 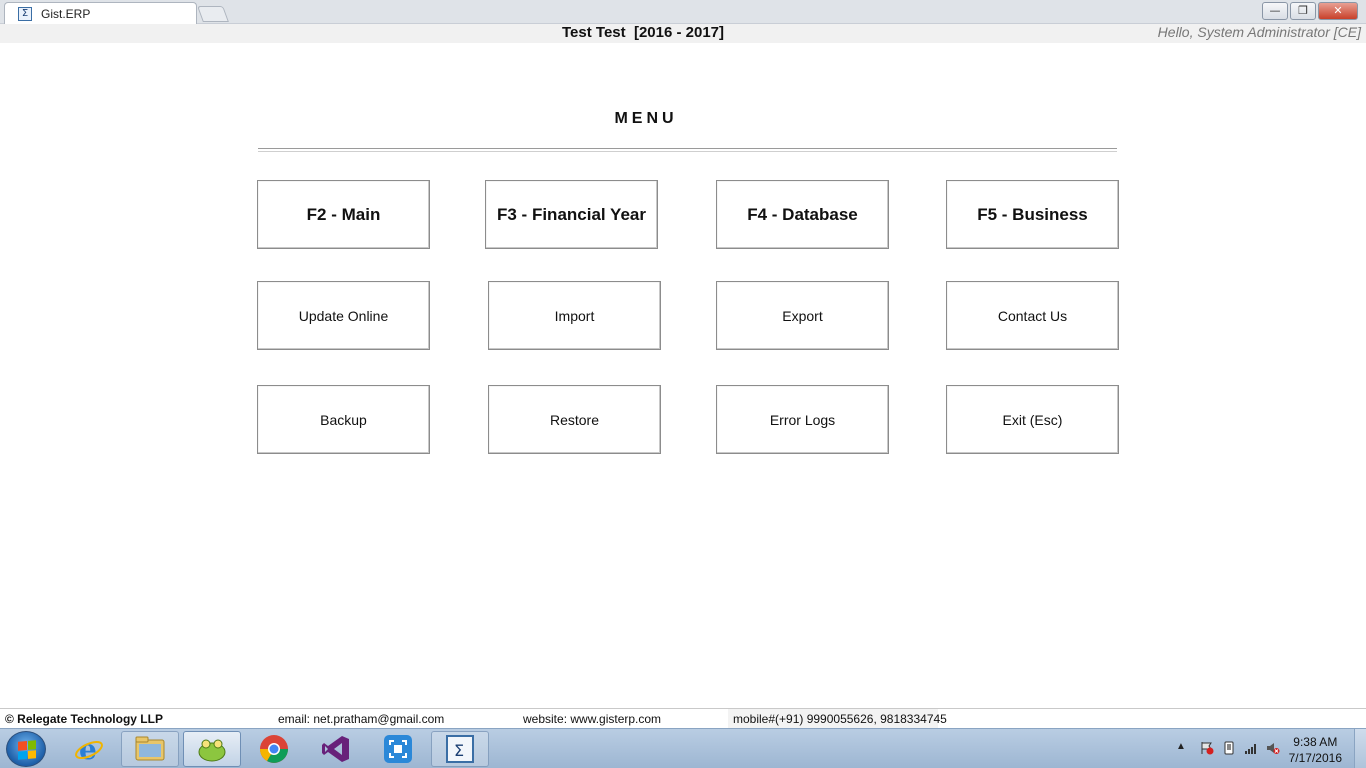 What do you see at coordinates (574, 419) in the screenshot?
I see `restore-button-menu: Restore` at bounding box center [574, 419].